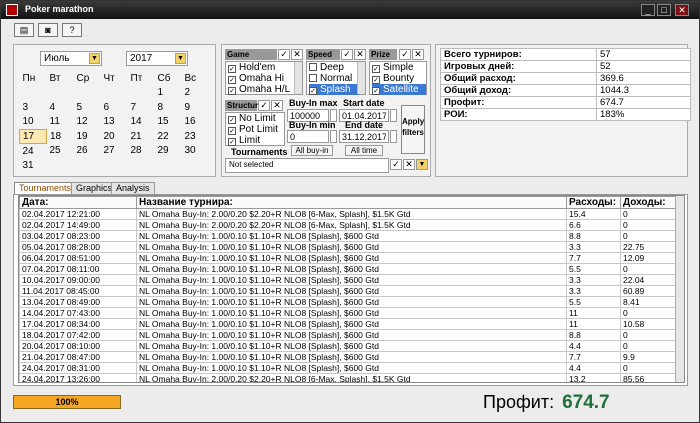 The image size is (700, 423). I want to click on speed-listbox: Deep Normal ✓ Splash, so click(336, 78).